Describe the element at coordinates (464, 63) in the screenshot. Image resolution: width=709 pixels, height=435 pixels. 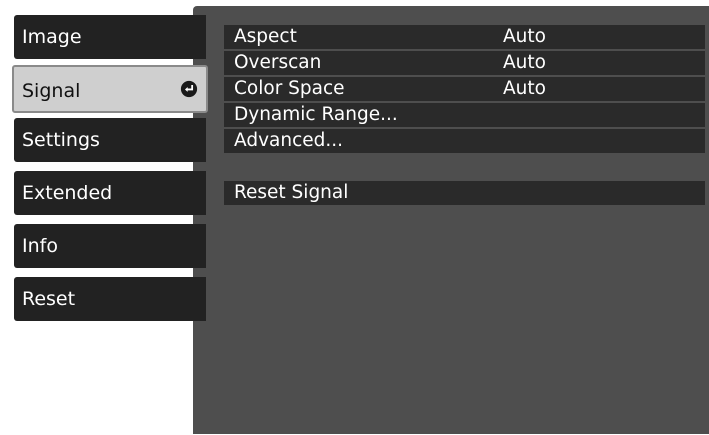
I see `menu-item-overscan: Overscan Auto` at that location.